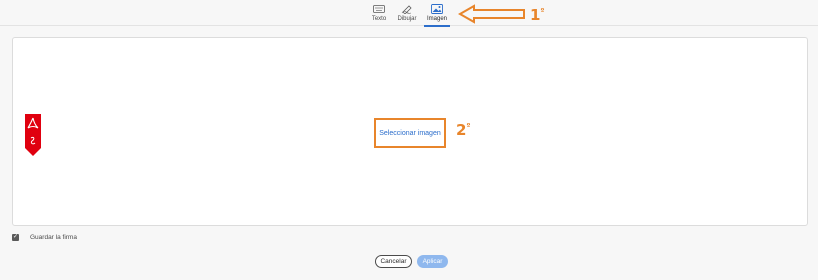 This screenshot has width=818, height=280. What do you see at coordinates (407, 19) in the screenshot?
I see `tab-label: Dibujar` at bounding box center [407, 19].